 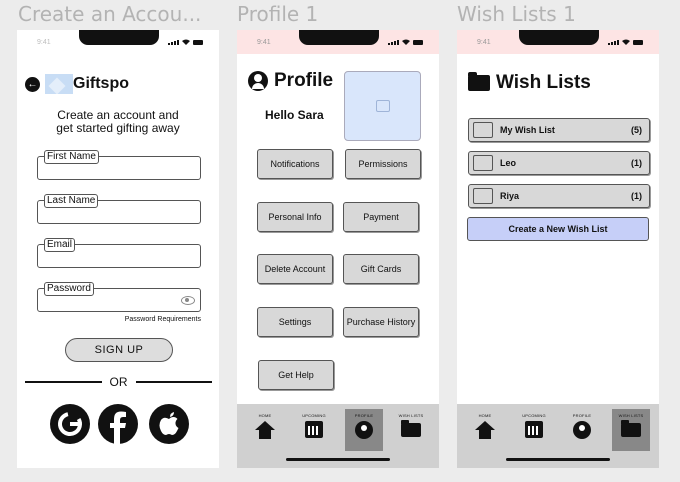 I want to click on user-icon, so click(x=258, y=81).